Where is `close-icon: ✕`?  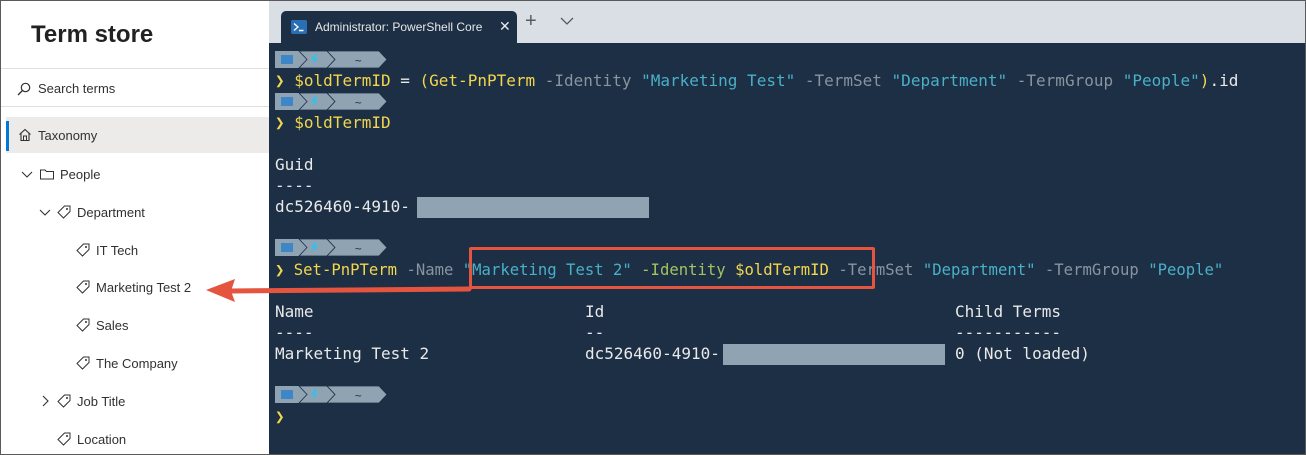
close-icon: ✕ is located at coordinates (505, 26).